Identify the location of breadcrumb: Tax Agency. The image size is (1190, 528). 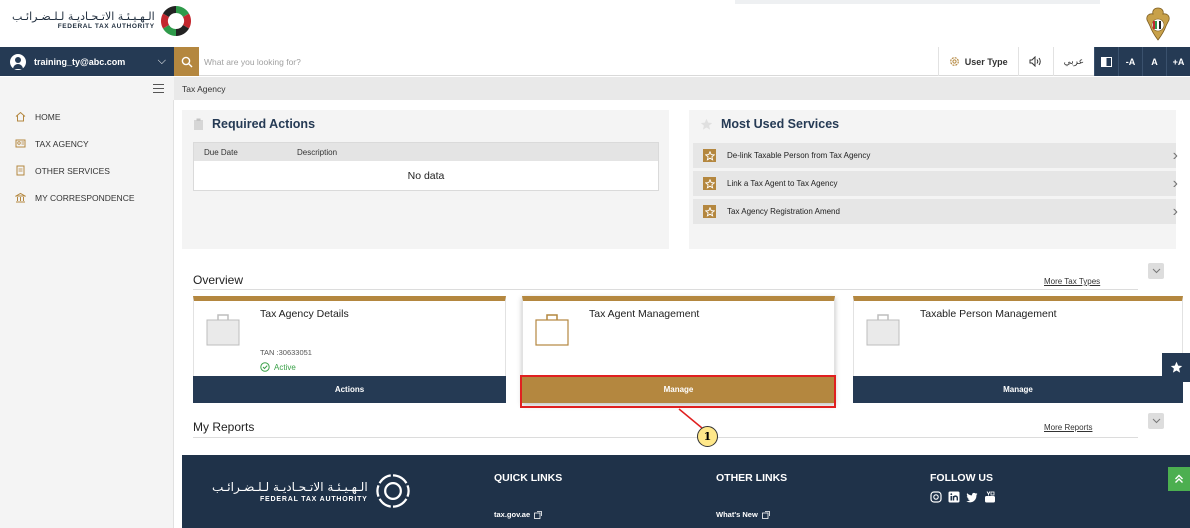
(682, 88).